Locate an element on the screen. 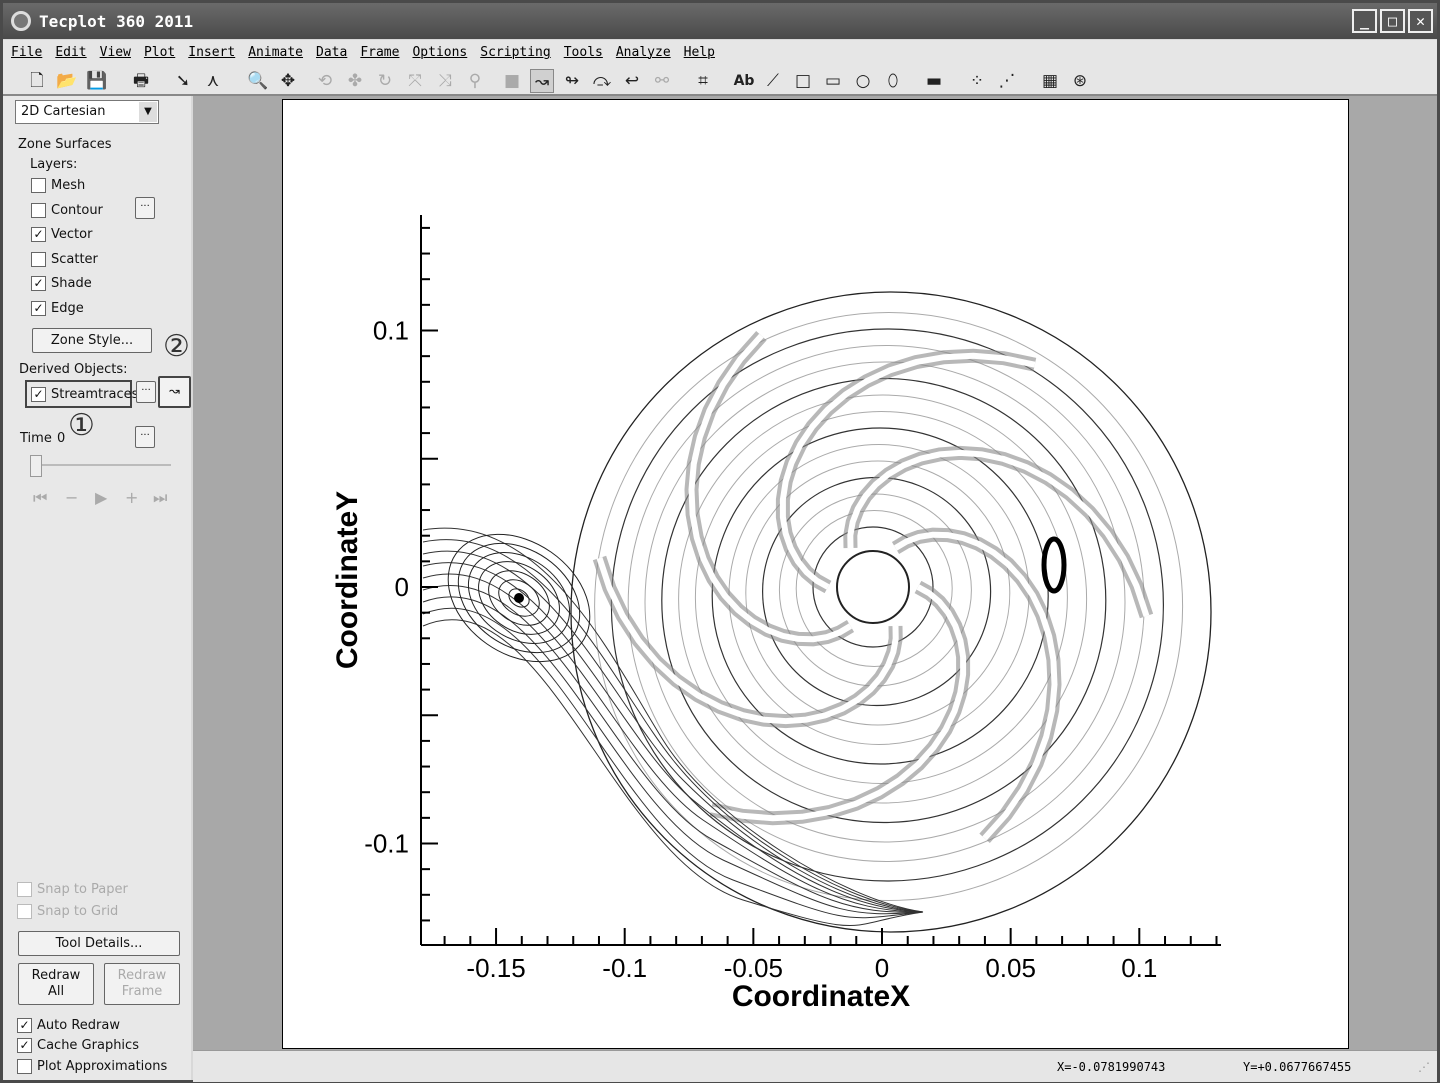 The width and height of the screenshot is (1440, 1083). polar-grid-icon: ⊛ is located at coordinates (1080, 81).